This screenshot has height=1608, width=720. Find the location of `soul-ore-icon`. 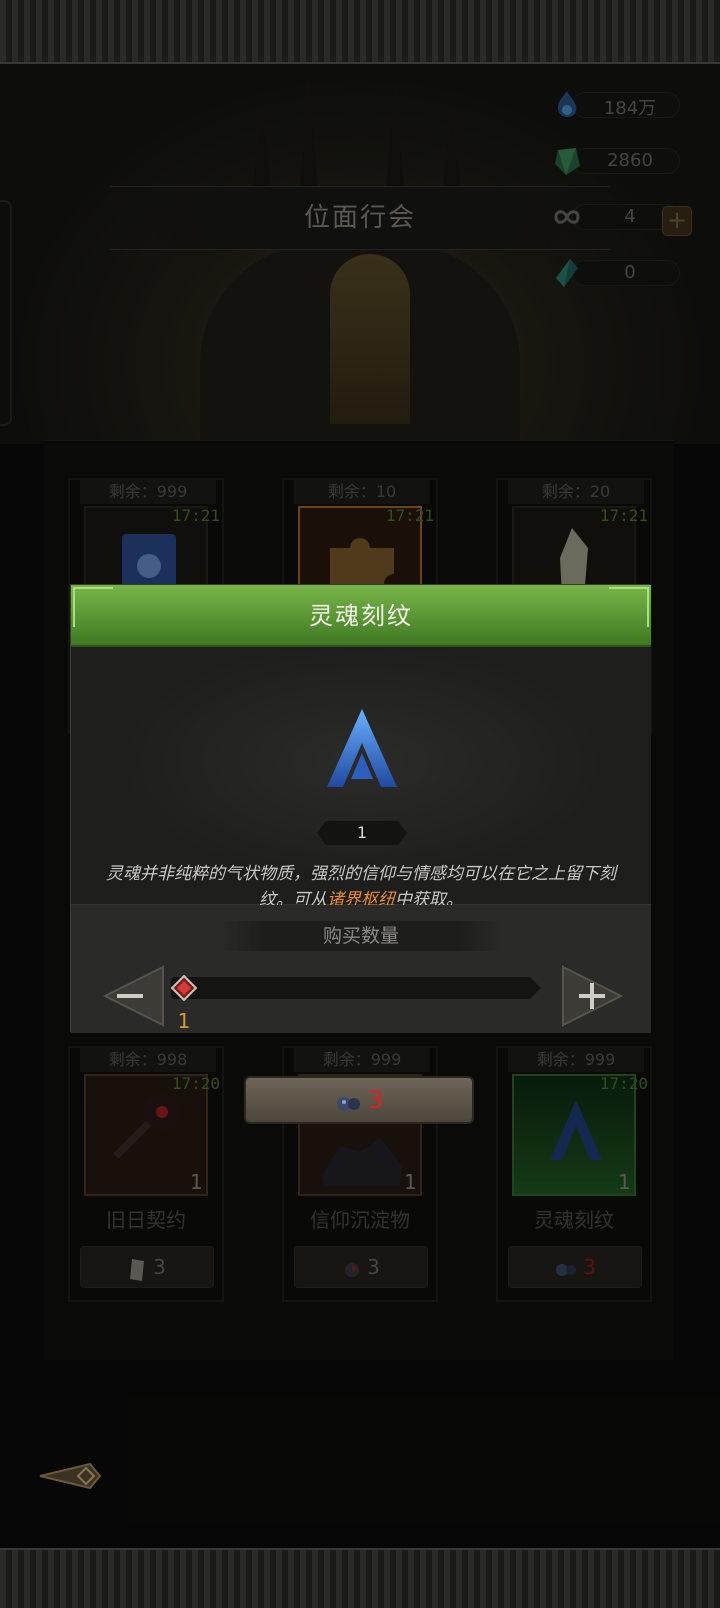

soul-ore-icon is located at coordinates (348, 1103).